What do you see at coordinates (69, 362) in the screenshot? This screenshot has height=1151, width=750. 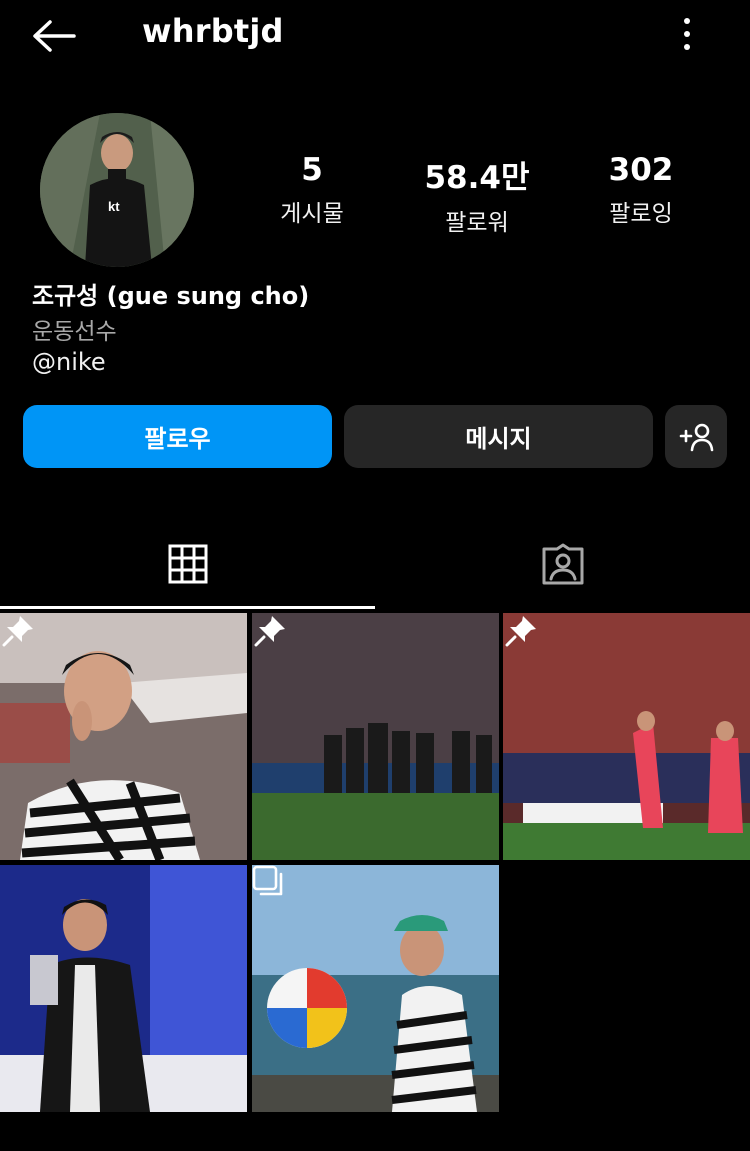 I see `profile-mention-link: @nike` at bounding box center [69, 362].